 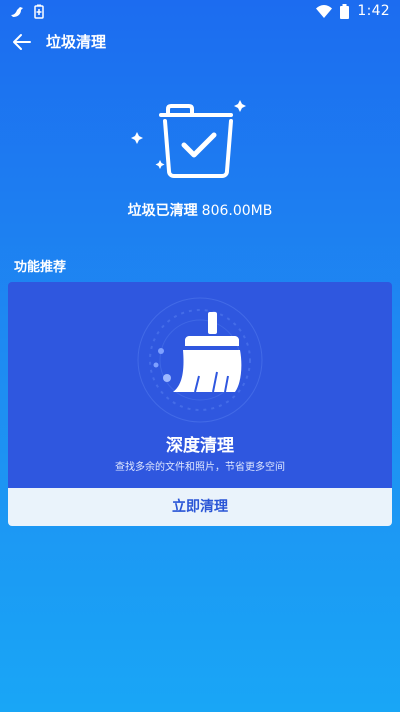 What do you see at coordinates (39, 11) in the screenshot?
I see `battery-saver-icon` at bounding box center [39, 11].